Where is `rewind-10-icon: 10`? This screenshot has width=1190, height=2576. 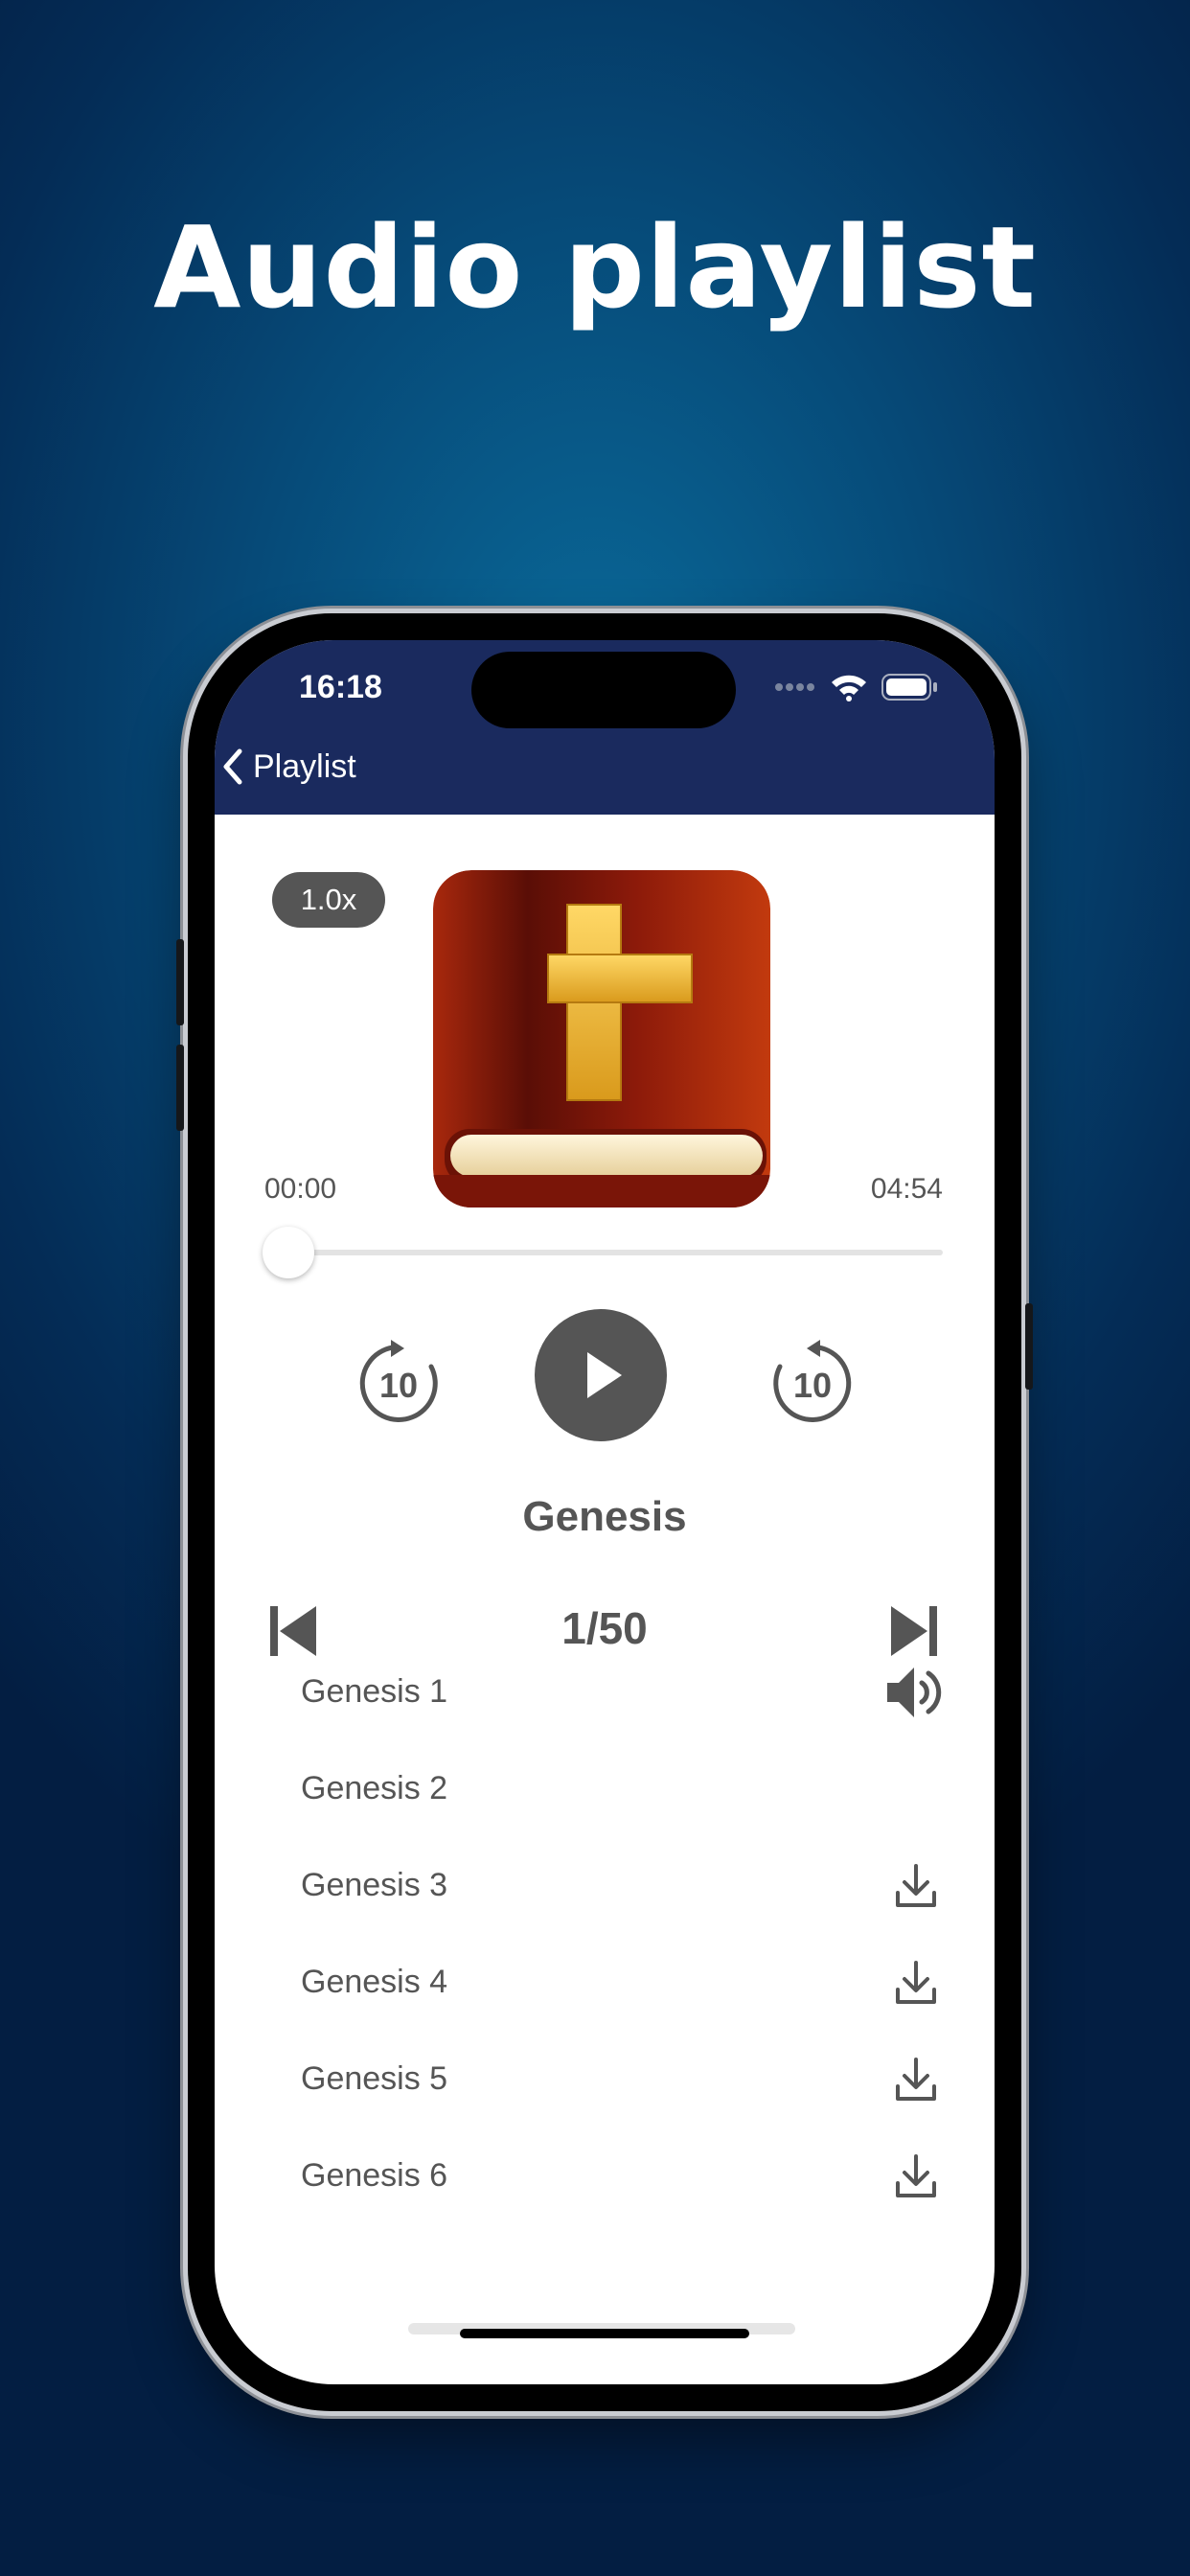
rewind-10-icon: 10 is located at coordinates (398, 1381).